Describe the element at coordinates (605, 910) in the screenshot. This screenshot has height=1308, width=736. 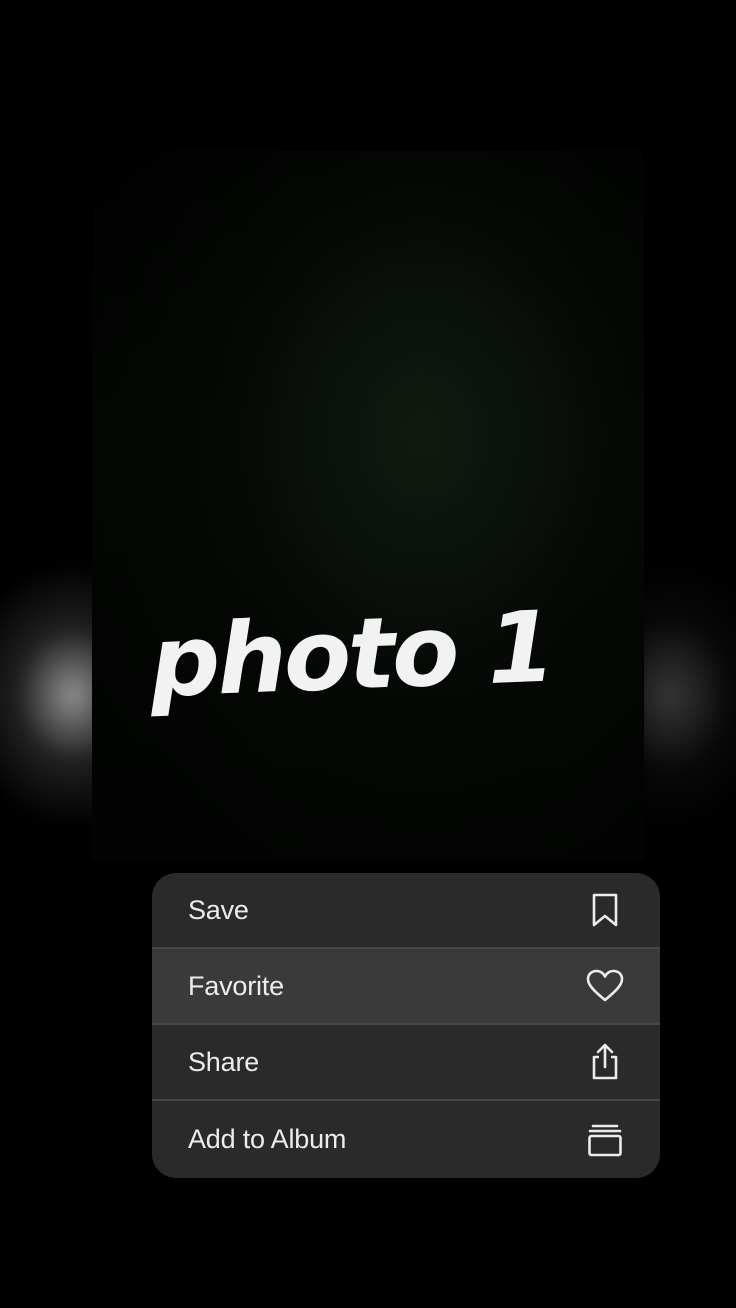
I see `bookmark-icon` at that location.